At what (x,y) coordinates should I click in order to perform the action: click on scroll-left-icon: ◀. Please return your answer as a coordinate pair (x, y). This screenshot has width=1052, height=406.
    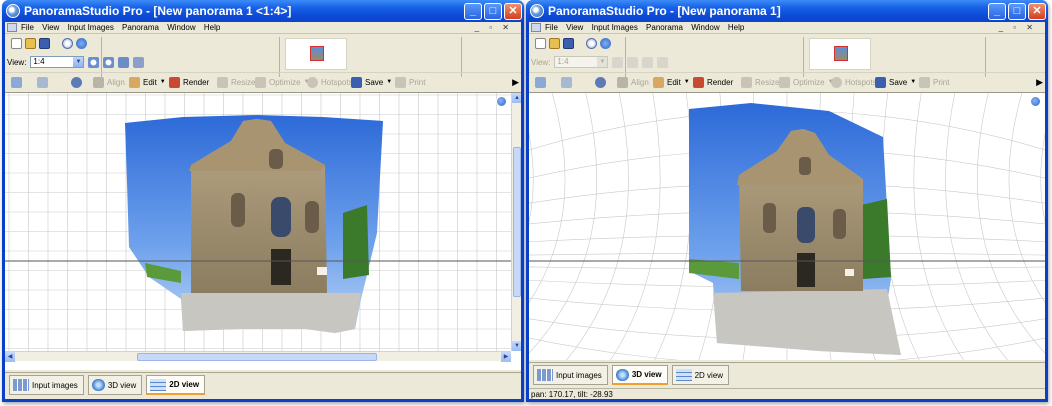
    Looking at the image, I should click on (10, 357).